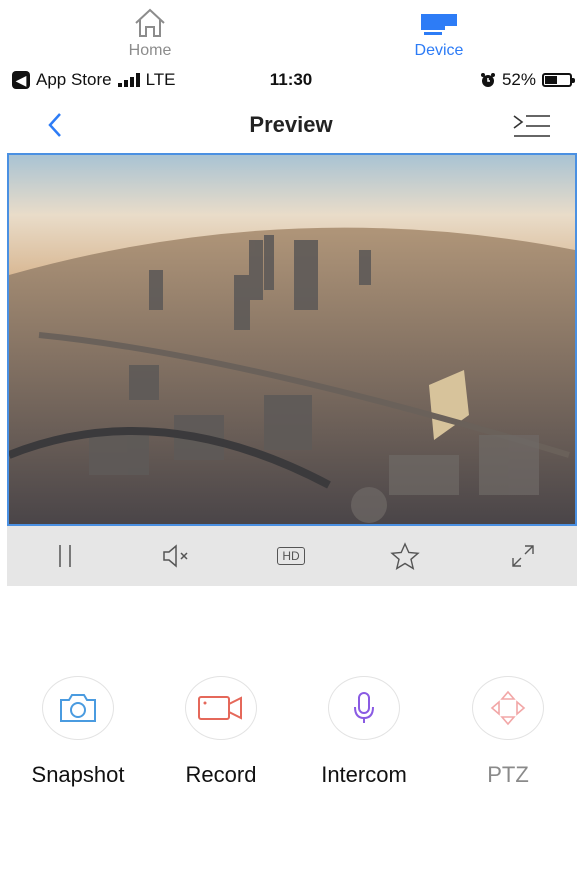 This screenshot has height=884, width=582. I want to click on tab-device: Device, so click(439, 33).